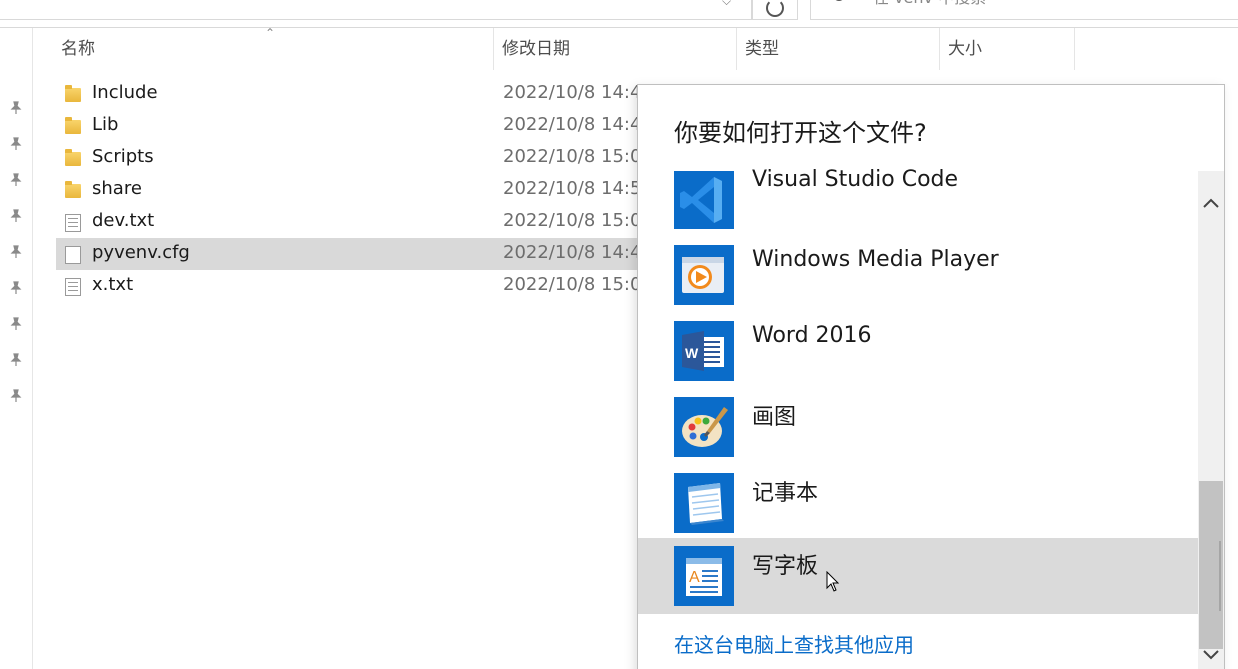 The height and width of the screenshot is (669, 1238). Describe the element at coordinates (270, 33) in the screenshot. I see `sort-ascending-icon: ⌃` at that location.